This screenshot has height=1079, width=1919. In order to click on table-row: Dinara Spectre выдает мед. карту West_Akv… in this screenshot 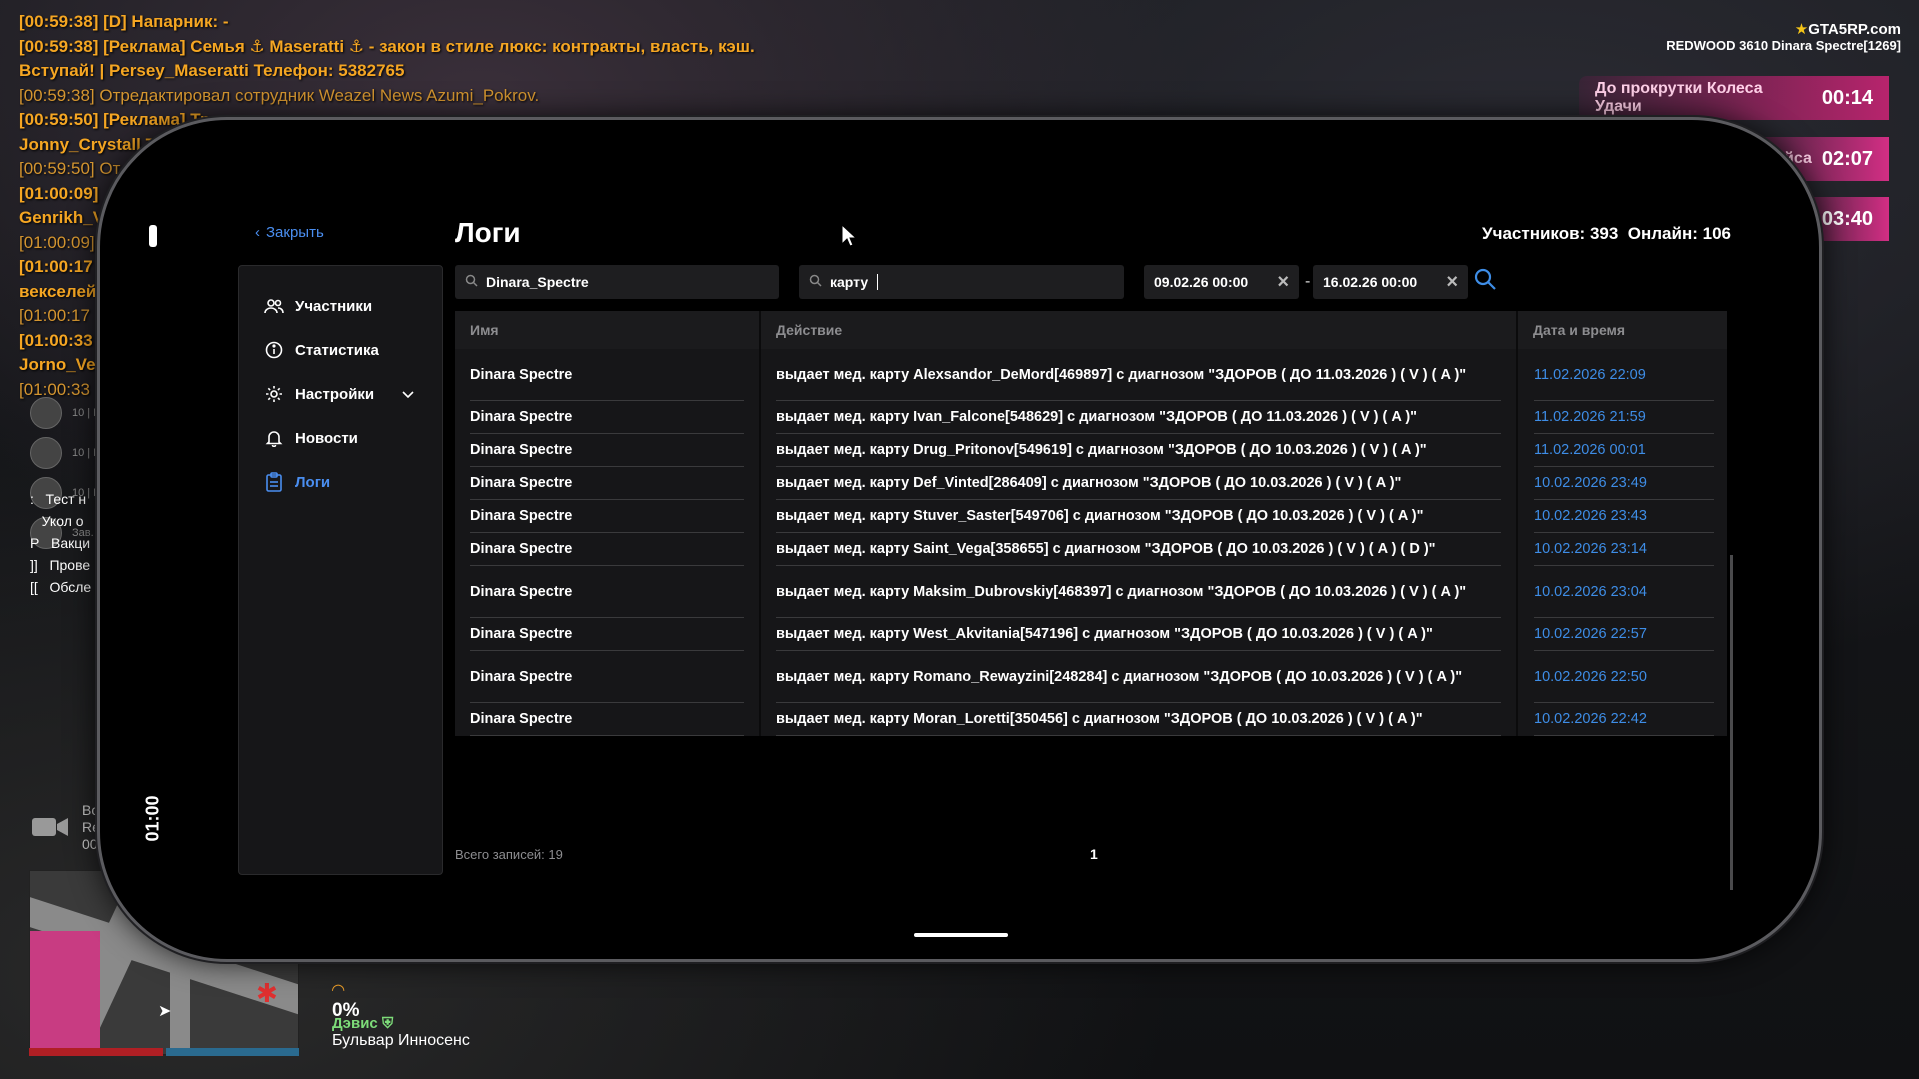, I will do `click(1091, 634)`.